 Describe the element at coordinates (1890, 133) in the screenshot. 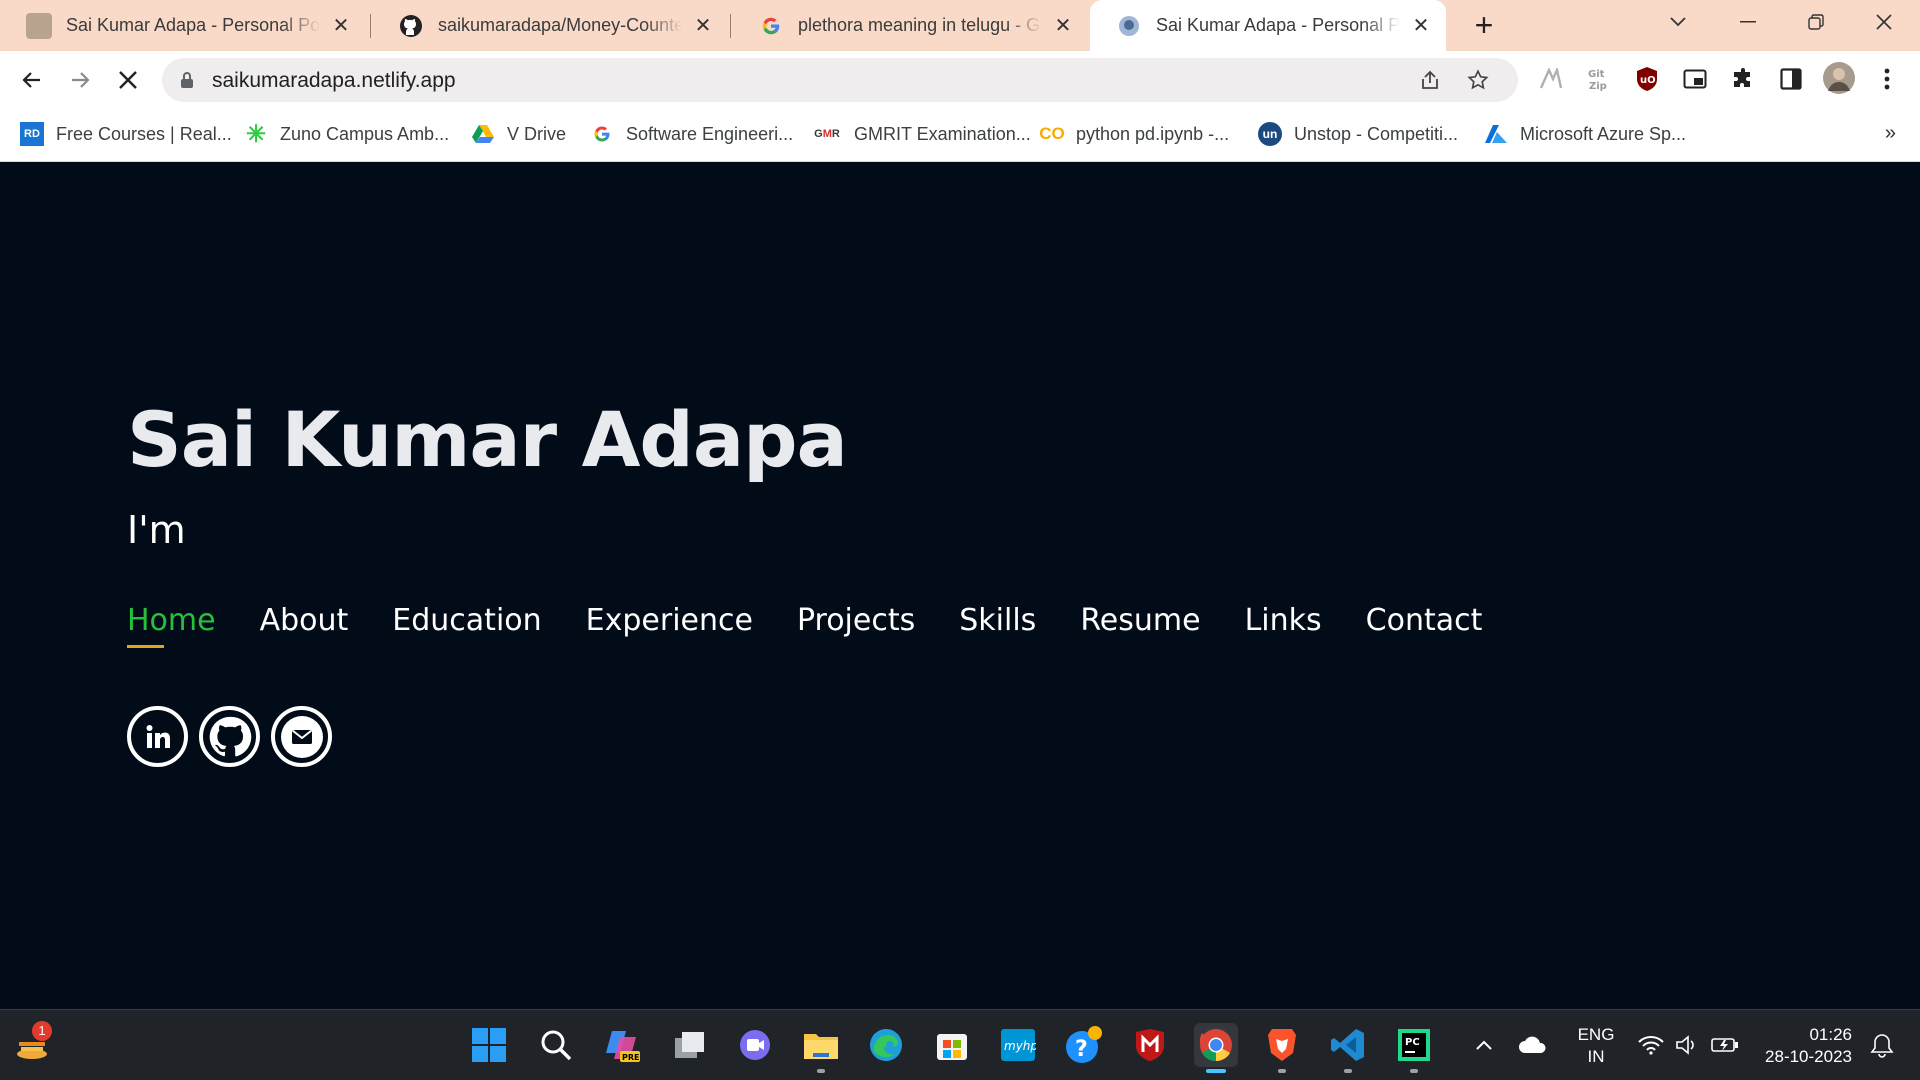

I see `bookmarks-overflow-button: »` at that location.